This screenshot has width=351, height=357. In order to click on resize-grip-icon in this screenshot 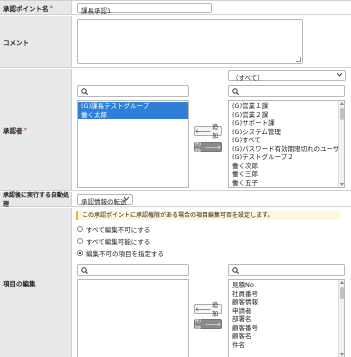, I will do `click(298, 59)`.